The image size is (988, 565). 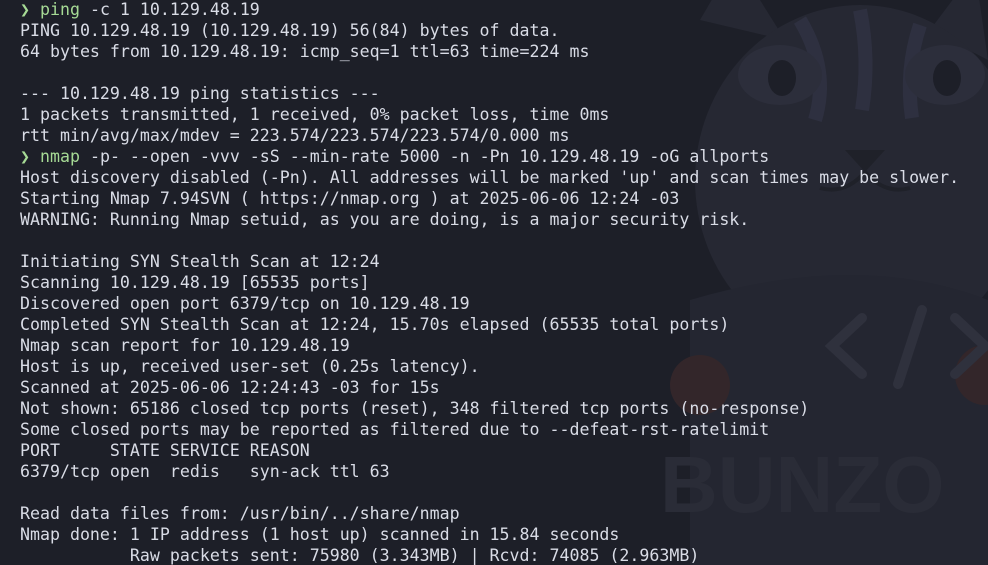 I want to click on output-line: Nmap scan report for 10.129.48.19, so click(x=185, y=345).